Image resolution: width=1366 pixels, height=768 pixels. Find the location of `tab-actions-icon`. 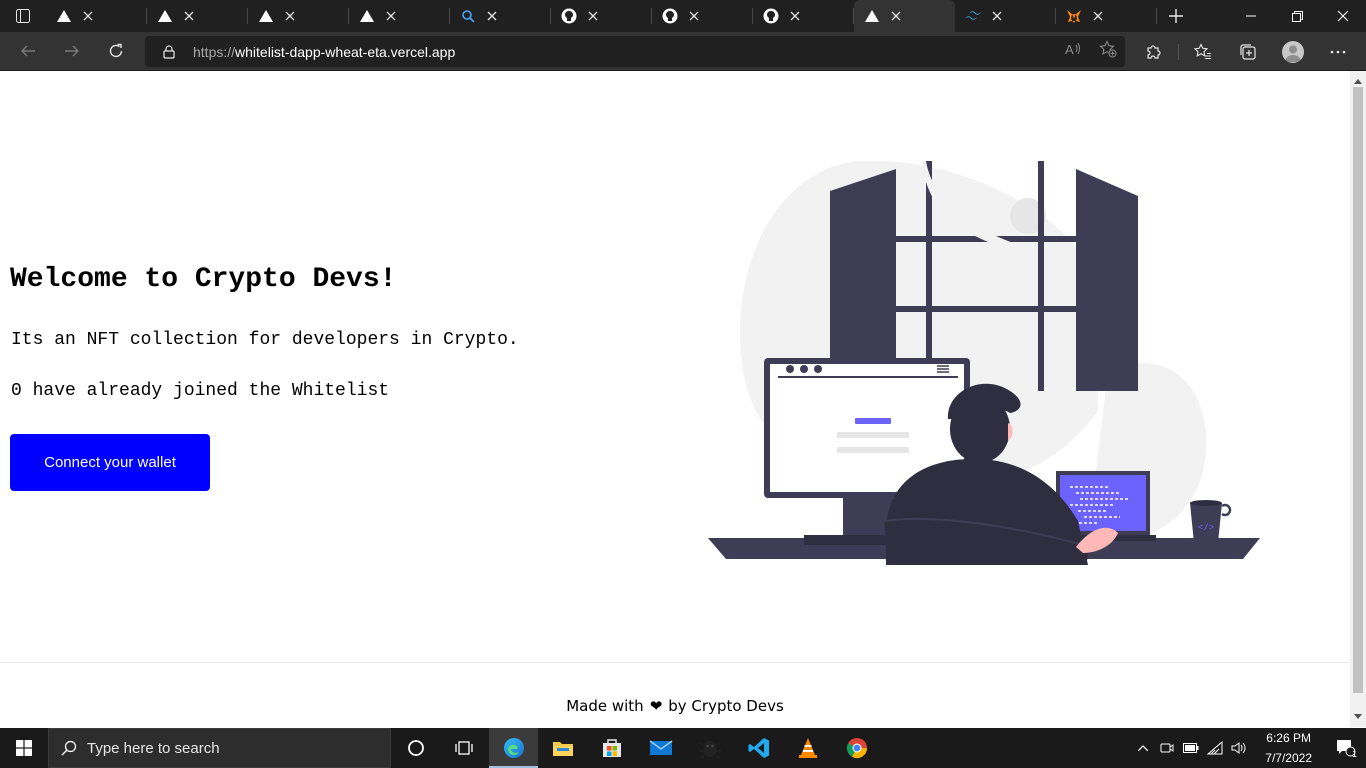

tab-actions-icon is located at coordinates (23, 16).